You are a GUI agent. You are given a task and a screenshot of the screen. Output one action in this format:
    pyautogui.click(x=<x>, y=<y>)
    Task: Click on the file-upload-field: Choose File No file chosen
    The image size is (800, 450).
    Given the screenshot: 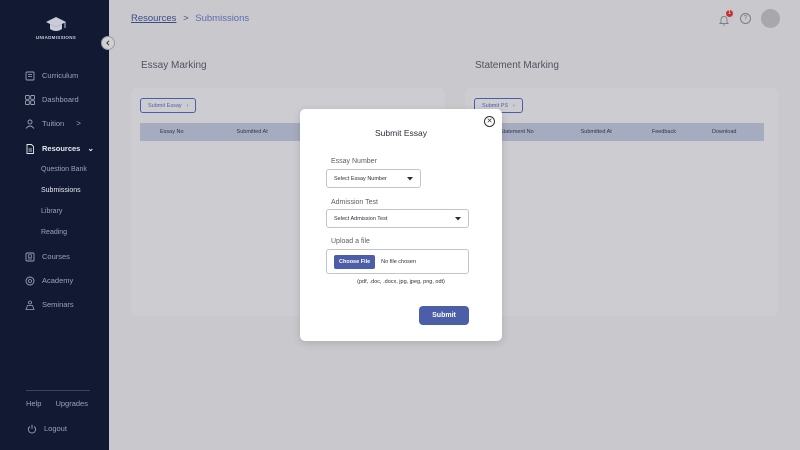 What is the action you would take?
    pyautogui.click(x=397, y=261)
    